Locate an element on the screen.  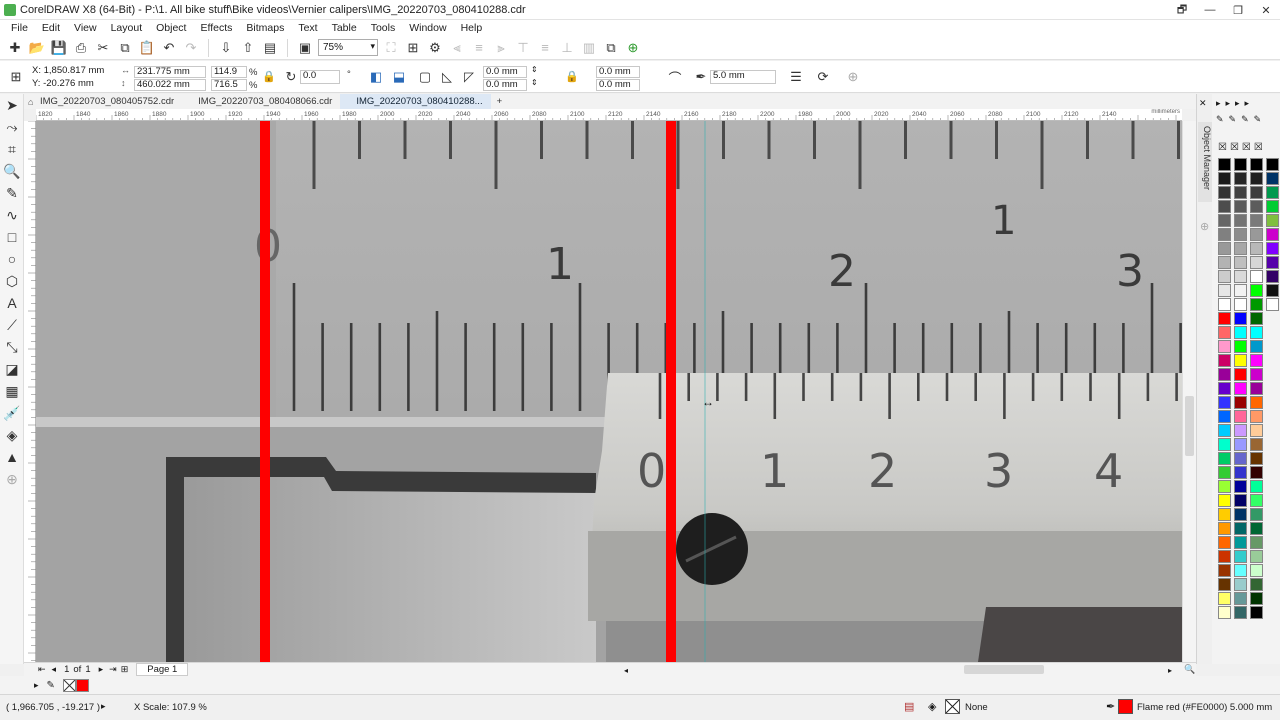
object-manager-tab: Object Manager is located at coordinates (1205, 162).